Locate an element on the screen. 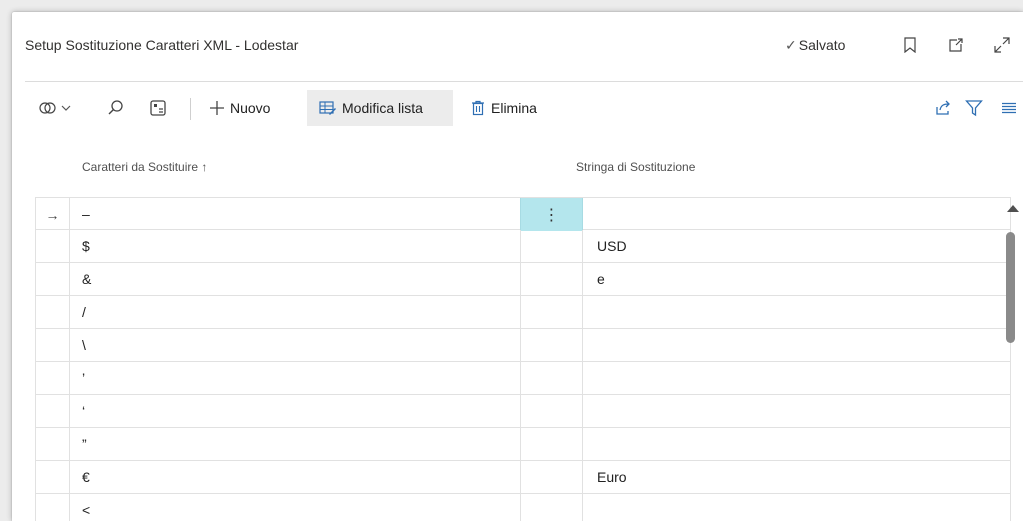 The image size is (1023, 521). search-icon is located at coordinates (115, 107).